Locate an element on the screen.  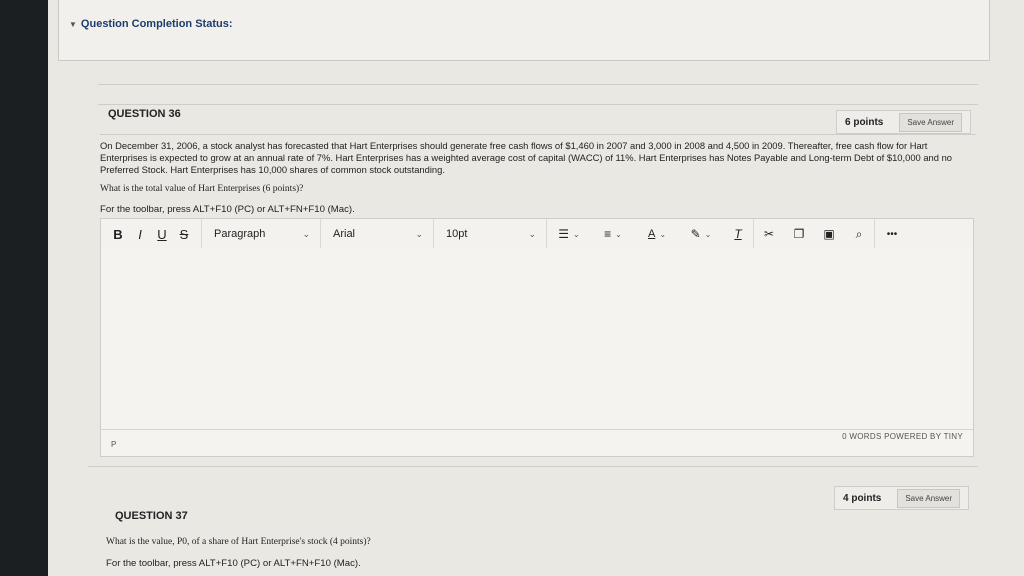
font-family-value: Arial is located at coordinates (344, 234).